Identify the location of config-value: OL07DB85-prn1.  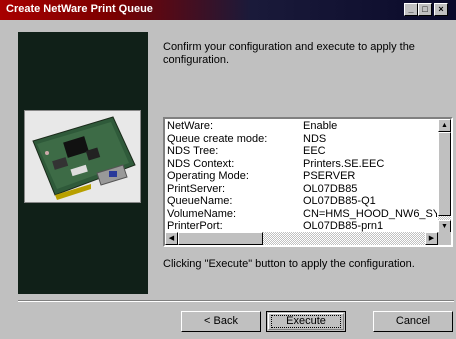
(343, 226).